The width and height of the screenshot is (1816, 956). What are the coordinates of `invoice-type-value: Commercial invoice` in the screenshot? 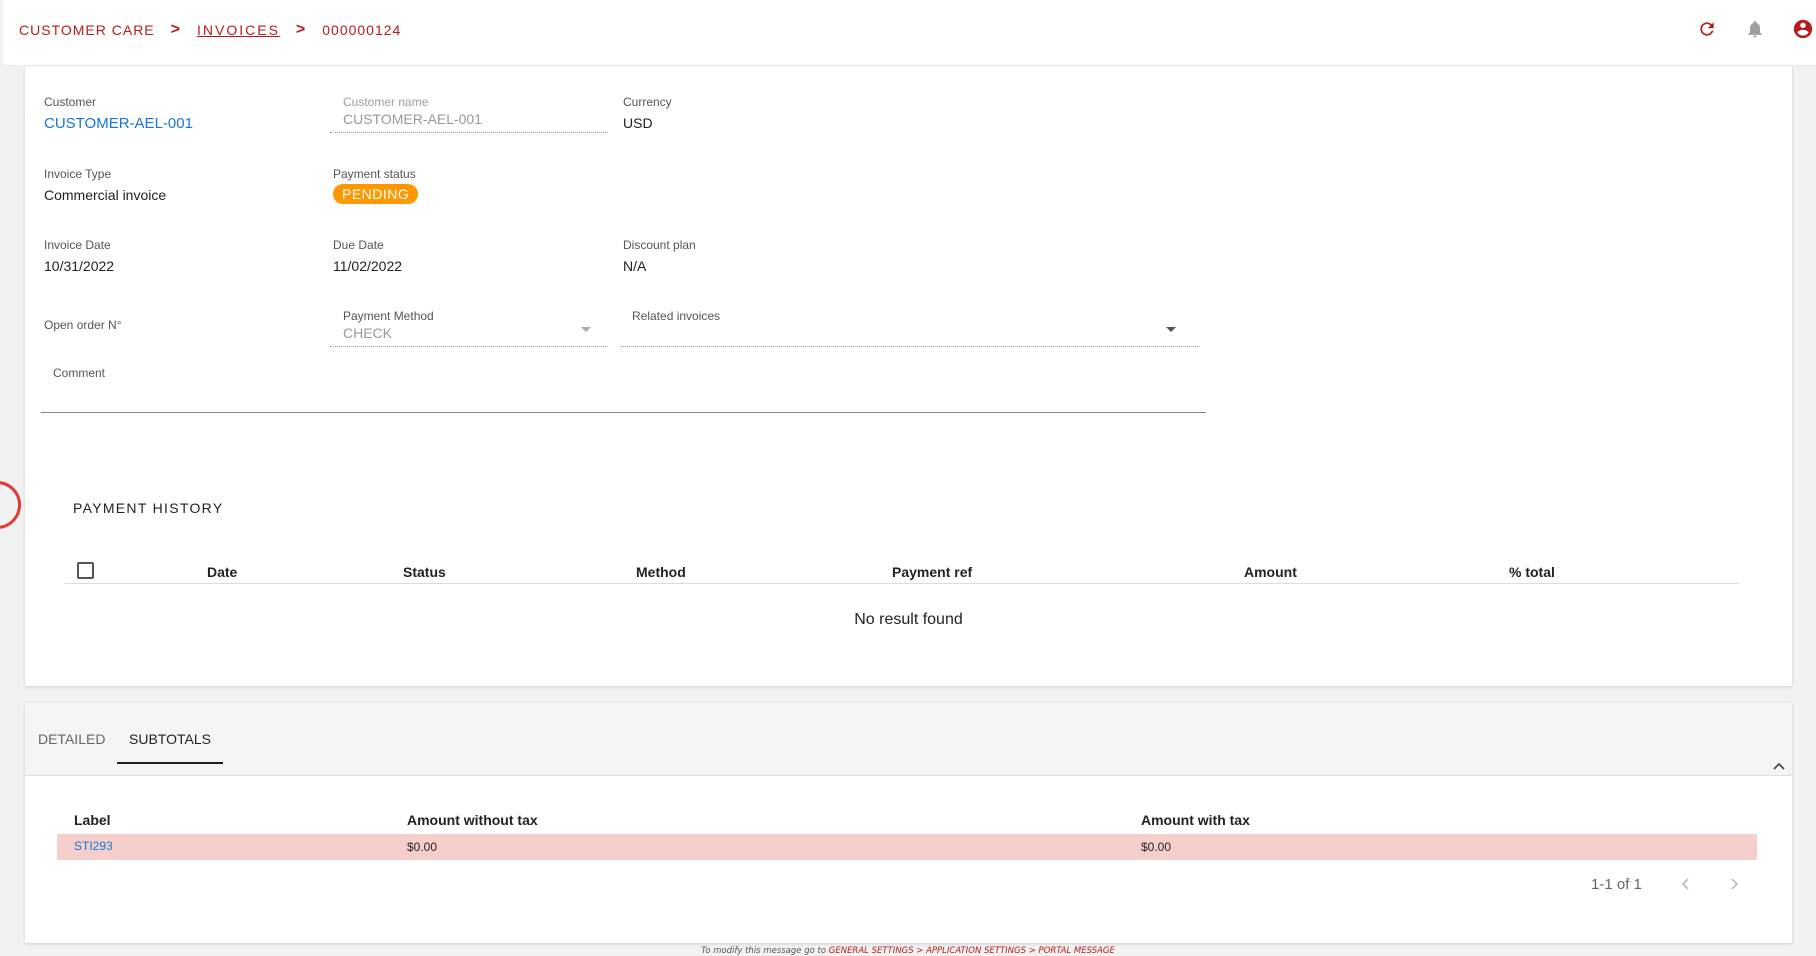 It's located at (105, 195).